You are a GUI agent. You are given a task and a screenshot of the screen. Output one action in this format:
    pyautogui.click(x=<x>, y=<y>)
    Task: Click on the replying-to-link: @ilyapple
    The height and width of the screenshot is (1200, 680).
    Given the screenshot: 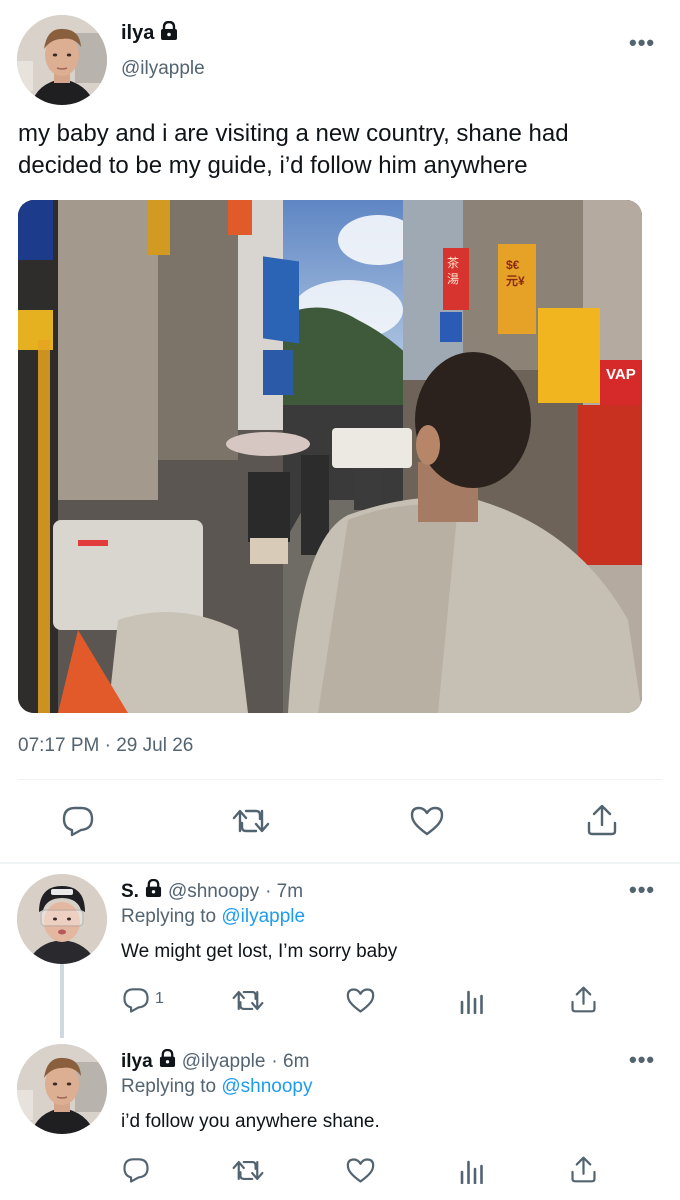 What is the action you would take?
    pyautogui.click(x=263, y=916)
    